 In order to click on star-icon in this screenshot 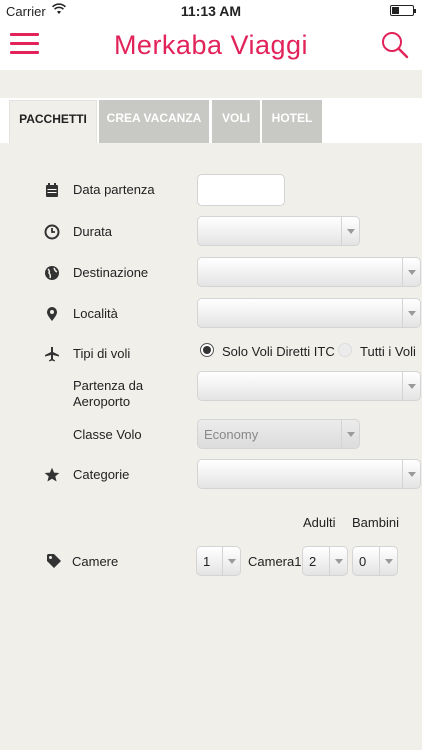, I will do `click(52, 474)`.